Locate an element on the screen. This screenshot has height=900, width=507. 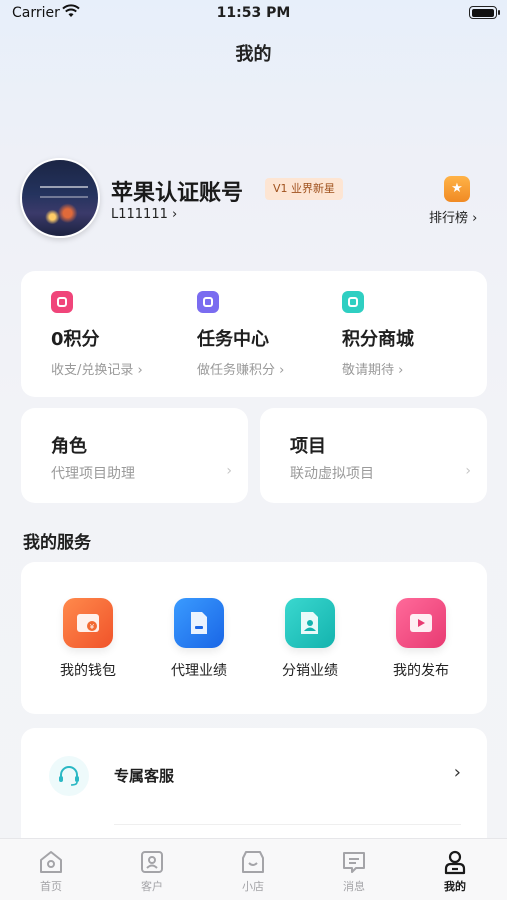
task-center-sub: 做任务赚积分 › is located at coordinates (267, 368).